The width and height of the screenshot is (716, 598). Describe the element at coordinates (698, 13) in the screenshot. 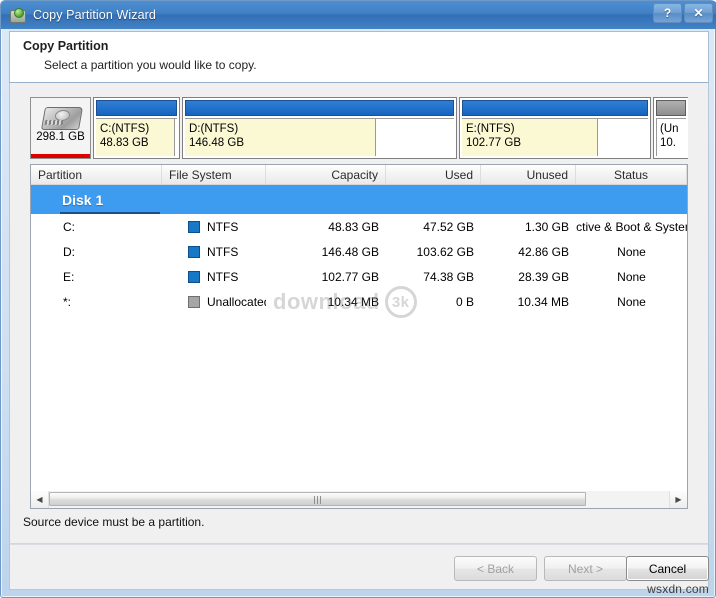

I see `close-button: ✕` at that location.